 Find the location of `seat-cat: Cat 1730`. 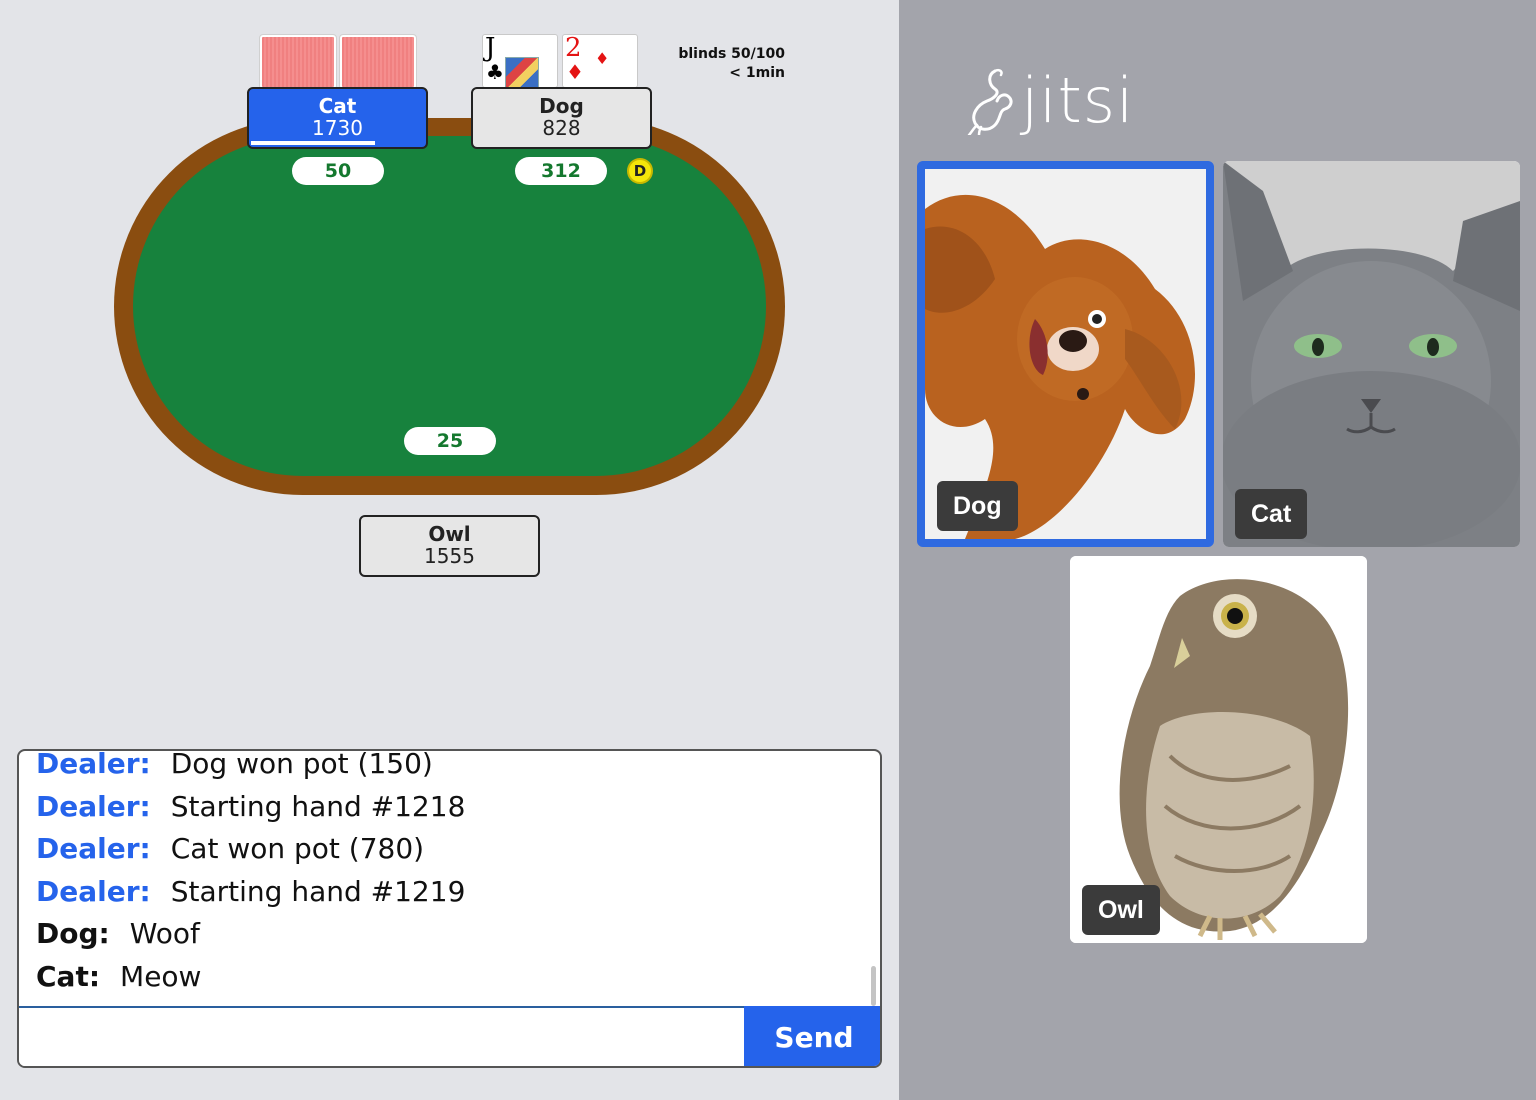

seat-cat: Cat 1730 is located at coordinates (337, 118).